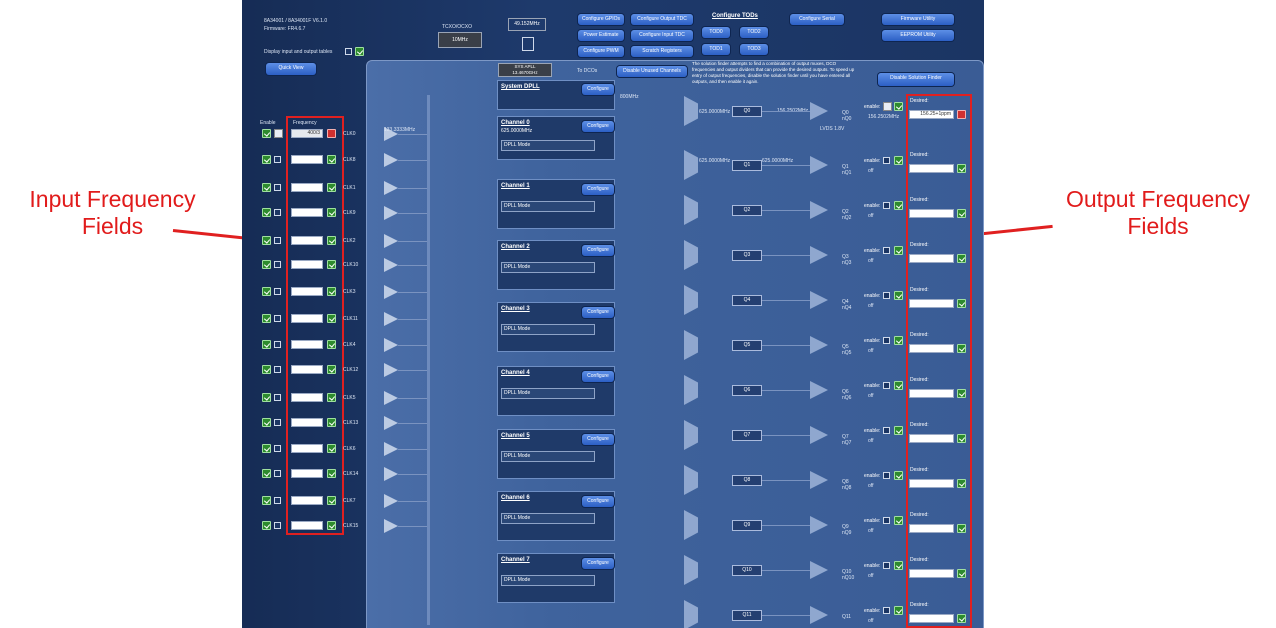  What do you see at coordinates (747, 390) in the screenshot?
I see `output-divider-box: Q6` at bounding box center [747, 390].